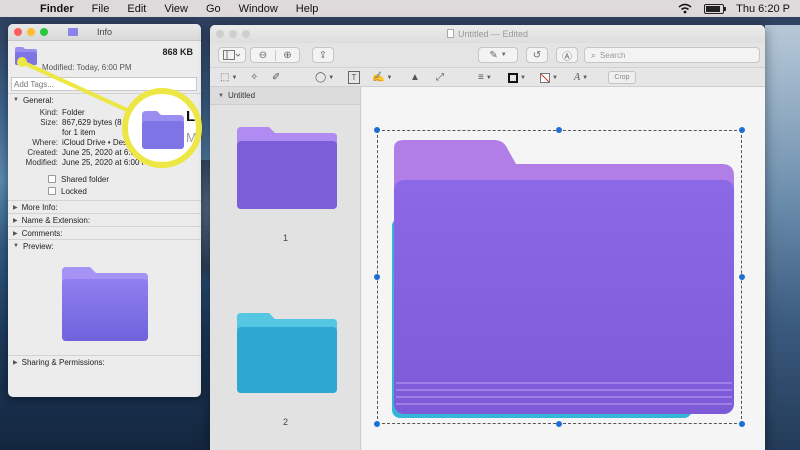 The width and height of the screenshot is (800, 450). I want to click on fill-color-icon: ▼, so click(549, 77).